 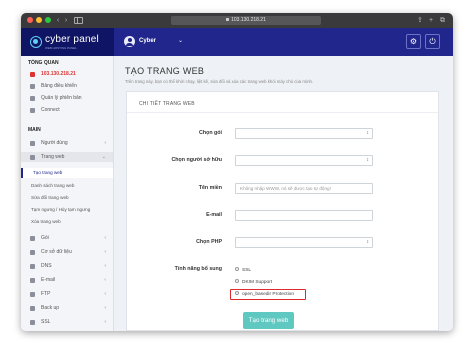 I want to click on url-text: 103.130.218.21, so click(x=248, y=20).